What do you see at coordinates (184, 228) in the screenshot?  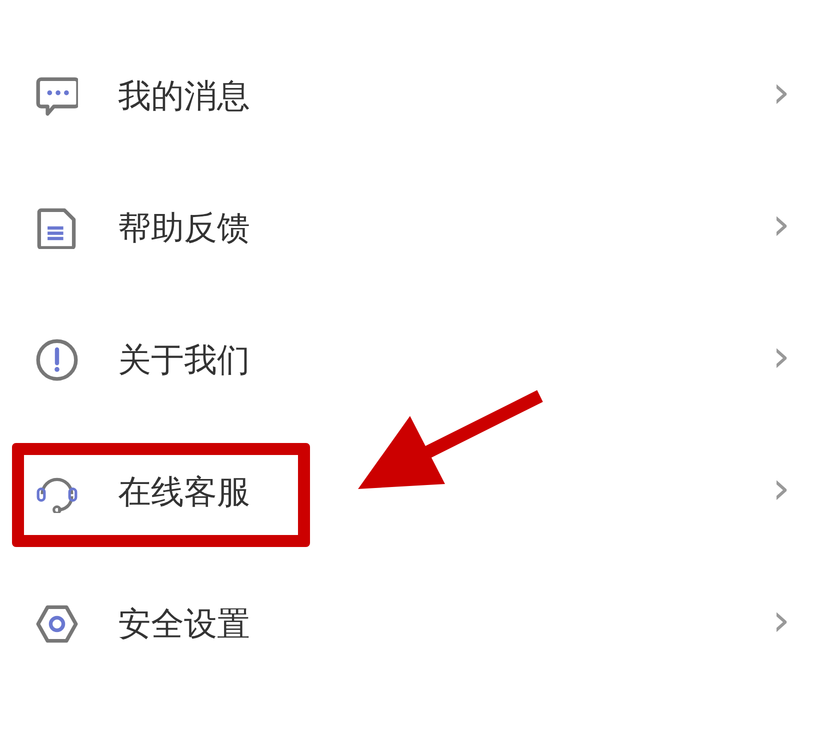 I see `menu-item-label: 帮助反馈` at bounding box center [184, 228].